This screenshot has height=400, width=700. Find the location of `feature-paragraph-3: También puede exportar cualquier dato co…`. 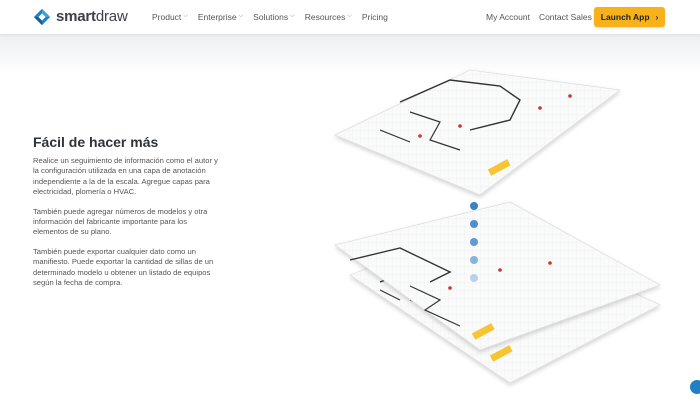

feature-paragraph-3: También puede exportar cualquier dato co… is located at coordinates (123, 267).